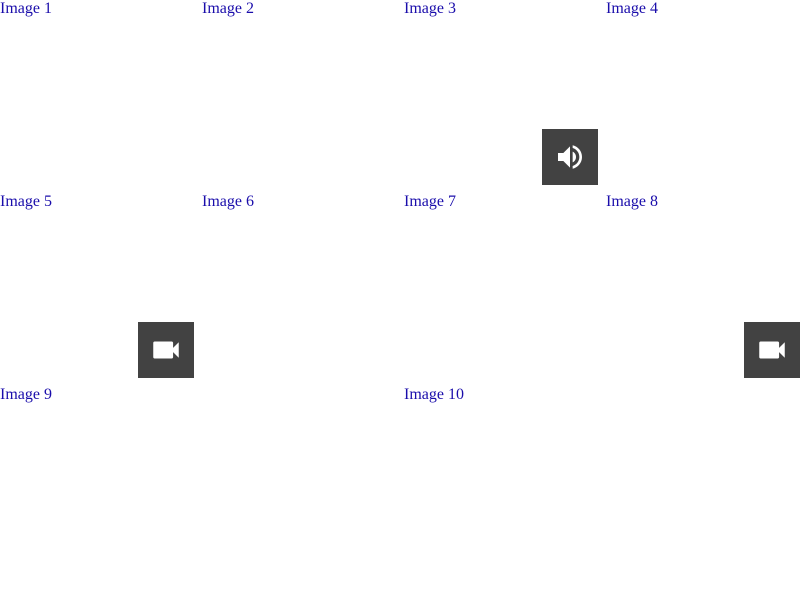 The image size is (800, 600). Describe the element at coordinates (299, 92) in the screenshot. I see `gallery-tile-2: Image 2` at that location.